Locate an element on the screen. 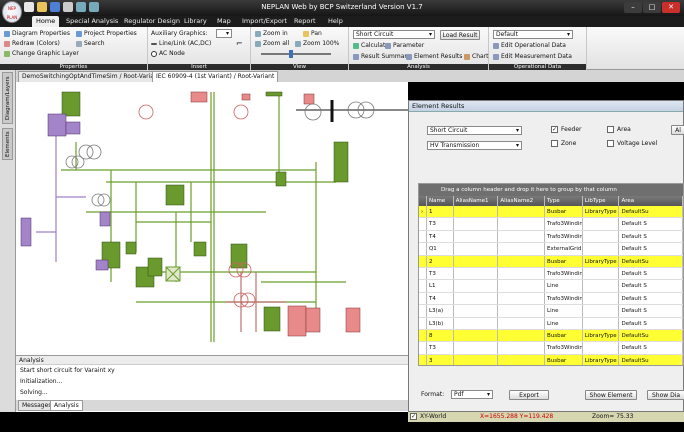 Image resolution: width=684 pixels, height=432 pixels. area-checkbox: Area is located at coordinates (619, 129).